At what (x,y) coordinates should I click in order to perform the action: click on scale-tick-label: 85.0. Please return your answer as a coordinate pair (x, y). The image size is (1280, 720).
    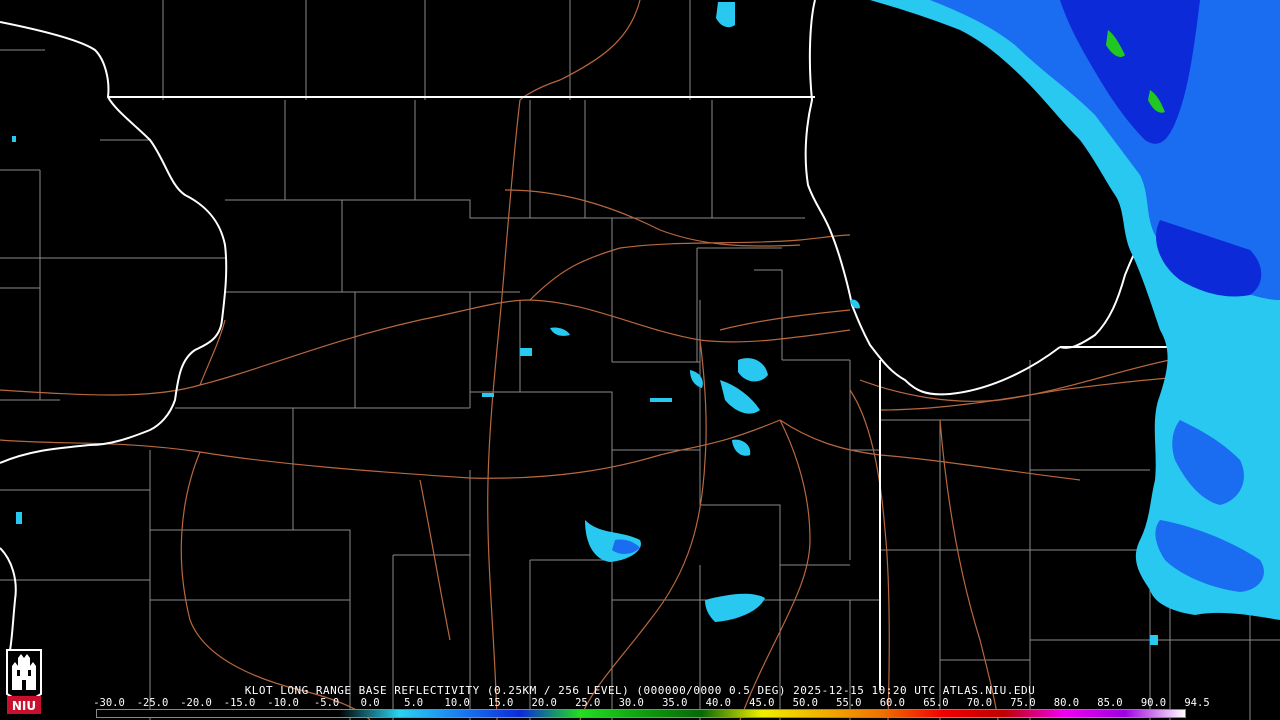
    Looking at the image, I should click on (1110, 703).